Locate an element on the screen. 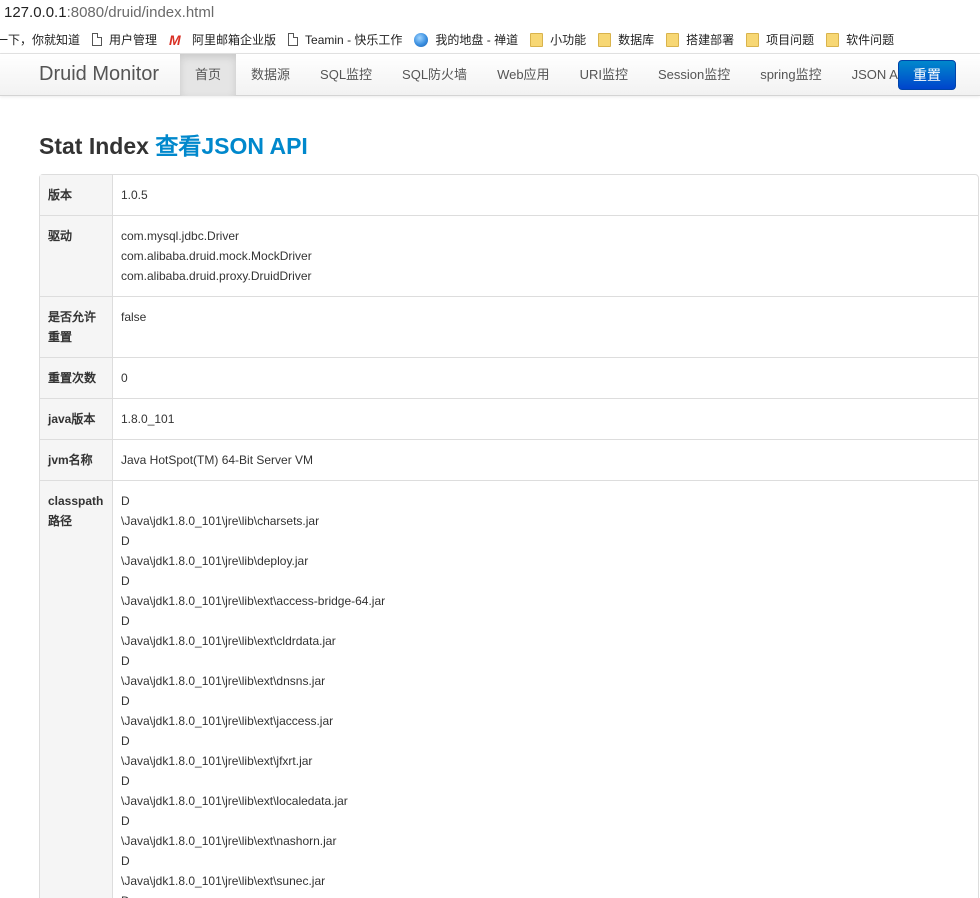 The image size is (980, 898). value-line: Java HotSpot(TM) 64-Bit Server VM is located at coordinates (217, 460).